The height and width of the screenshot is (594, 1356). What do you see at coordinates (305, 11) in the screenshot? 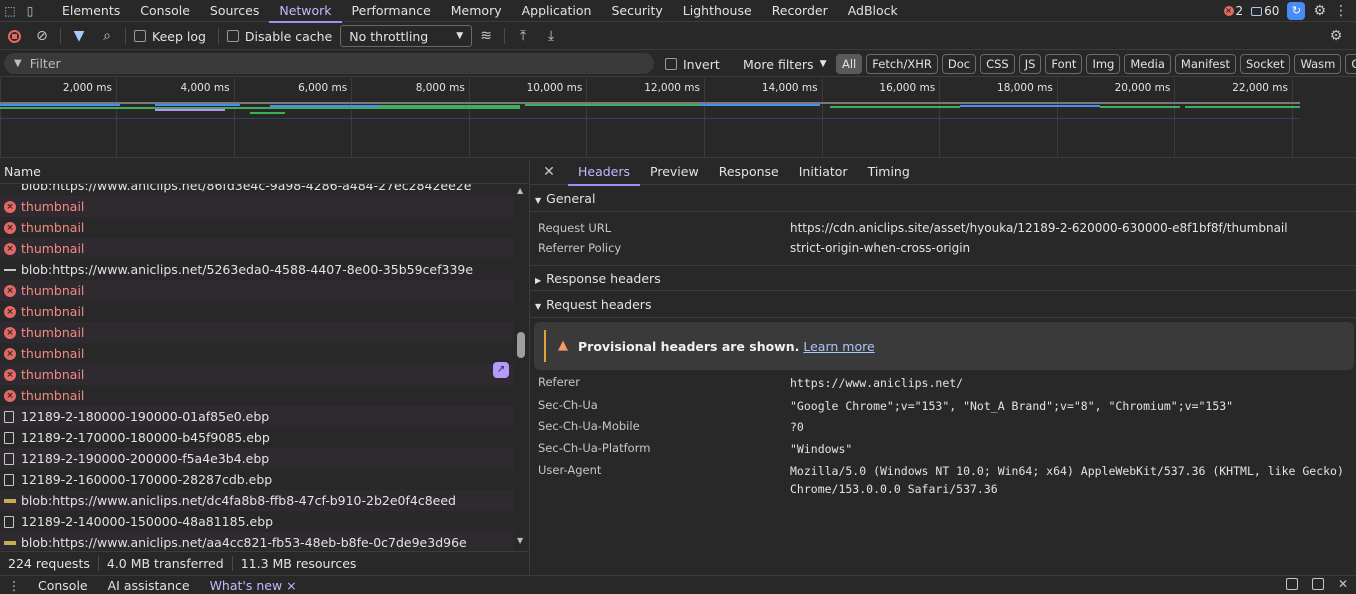
I see `tab-network: Network` at bounding box center [305, 11].